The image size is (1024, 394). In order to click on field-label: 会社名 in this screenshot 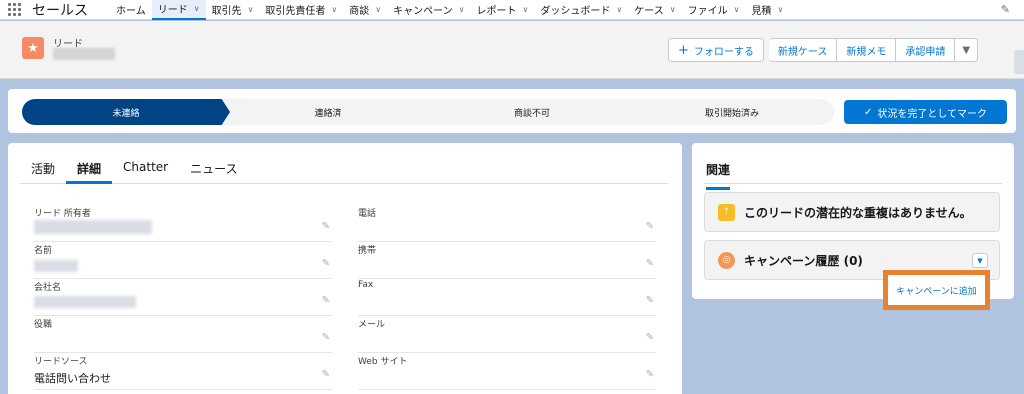, I will do `click(48, 288)`.